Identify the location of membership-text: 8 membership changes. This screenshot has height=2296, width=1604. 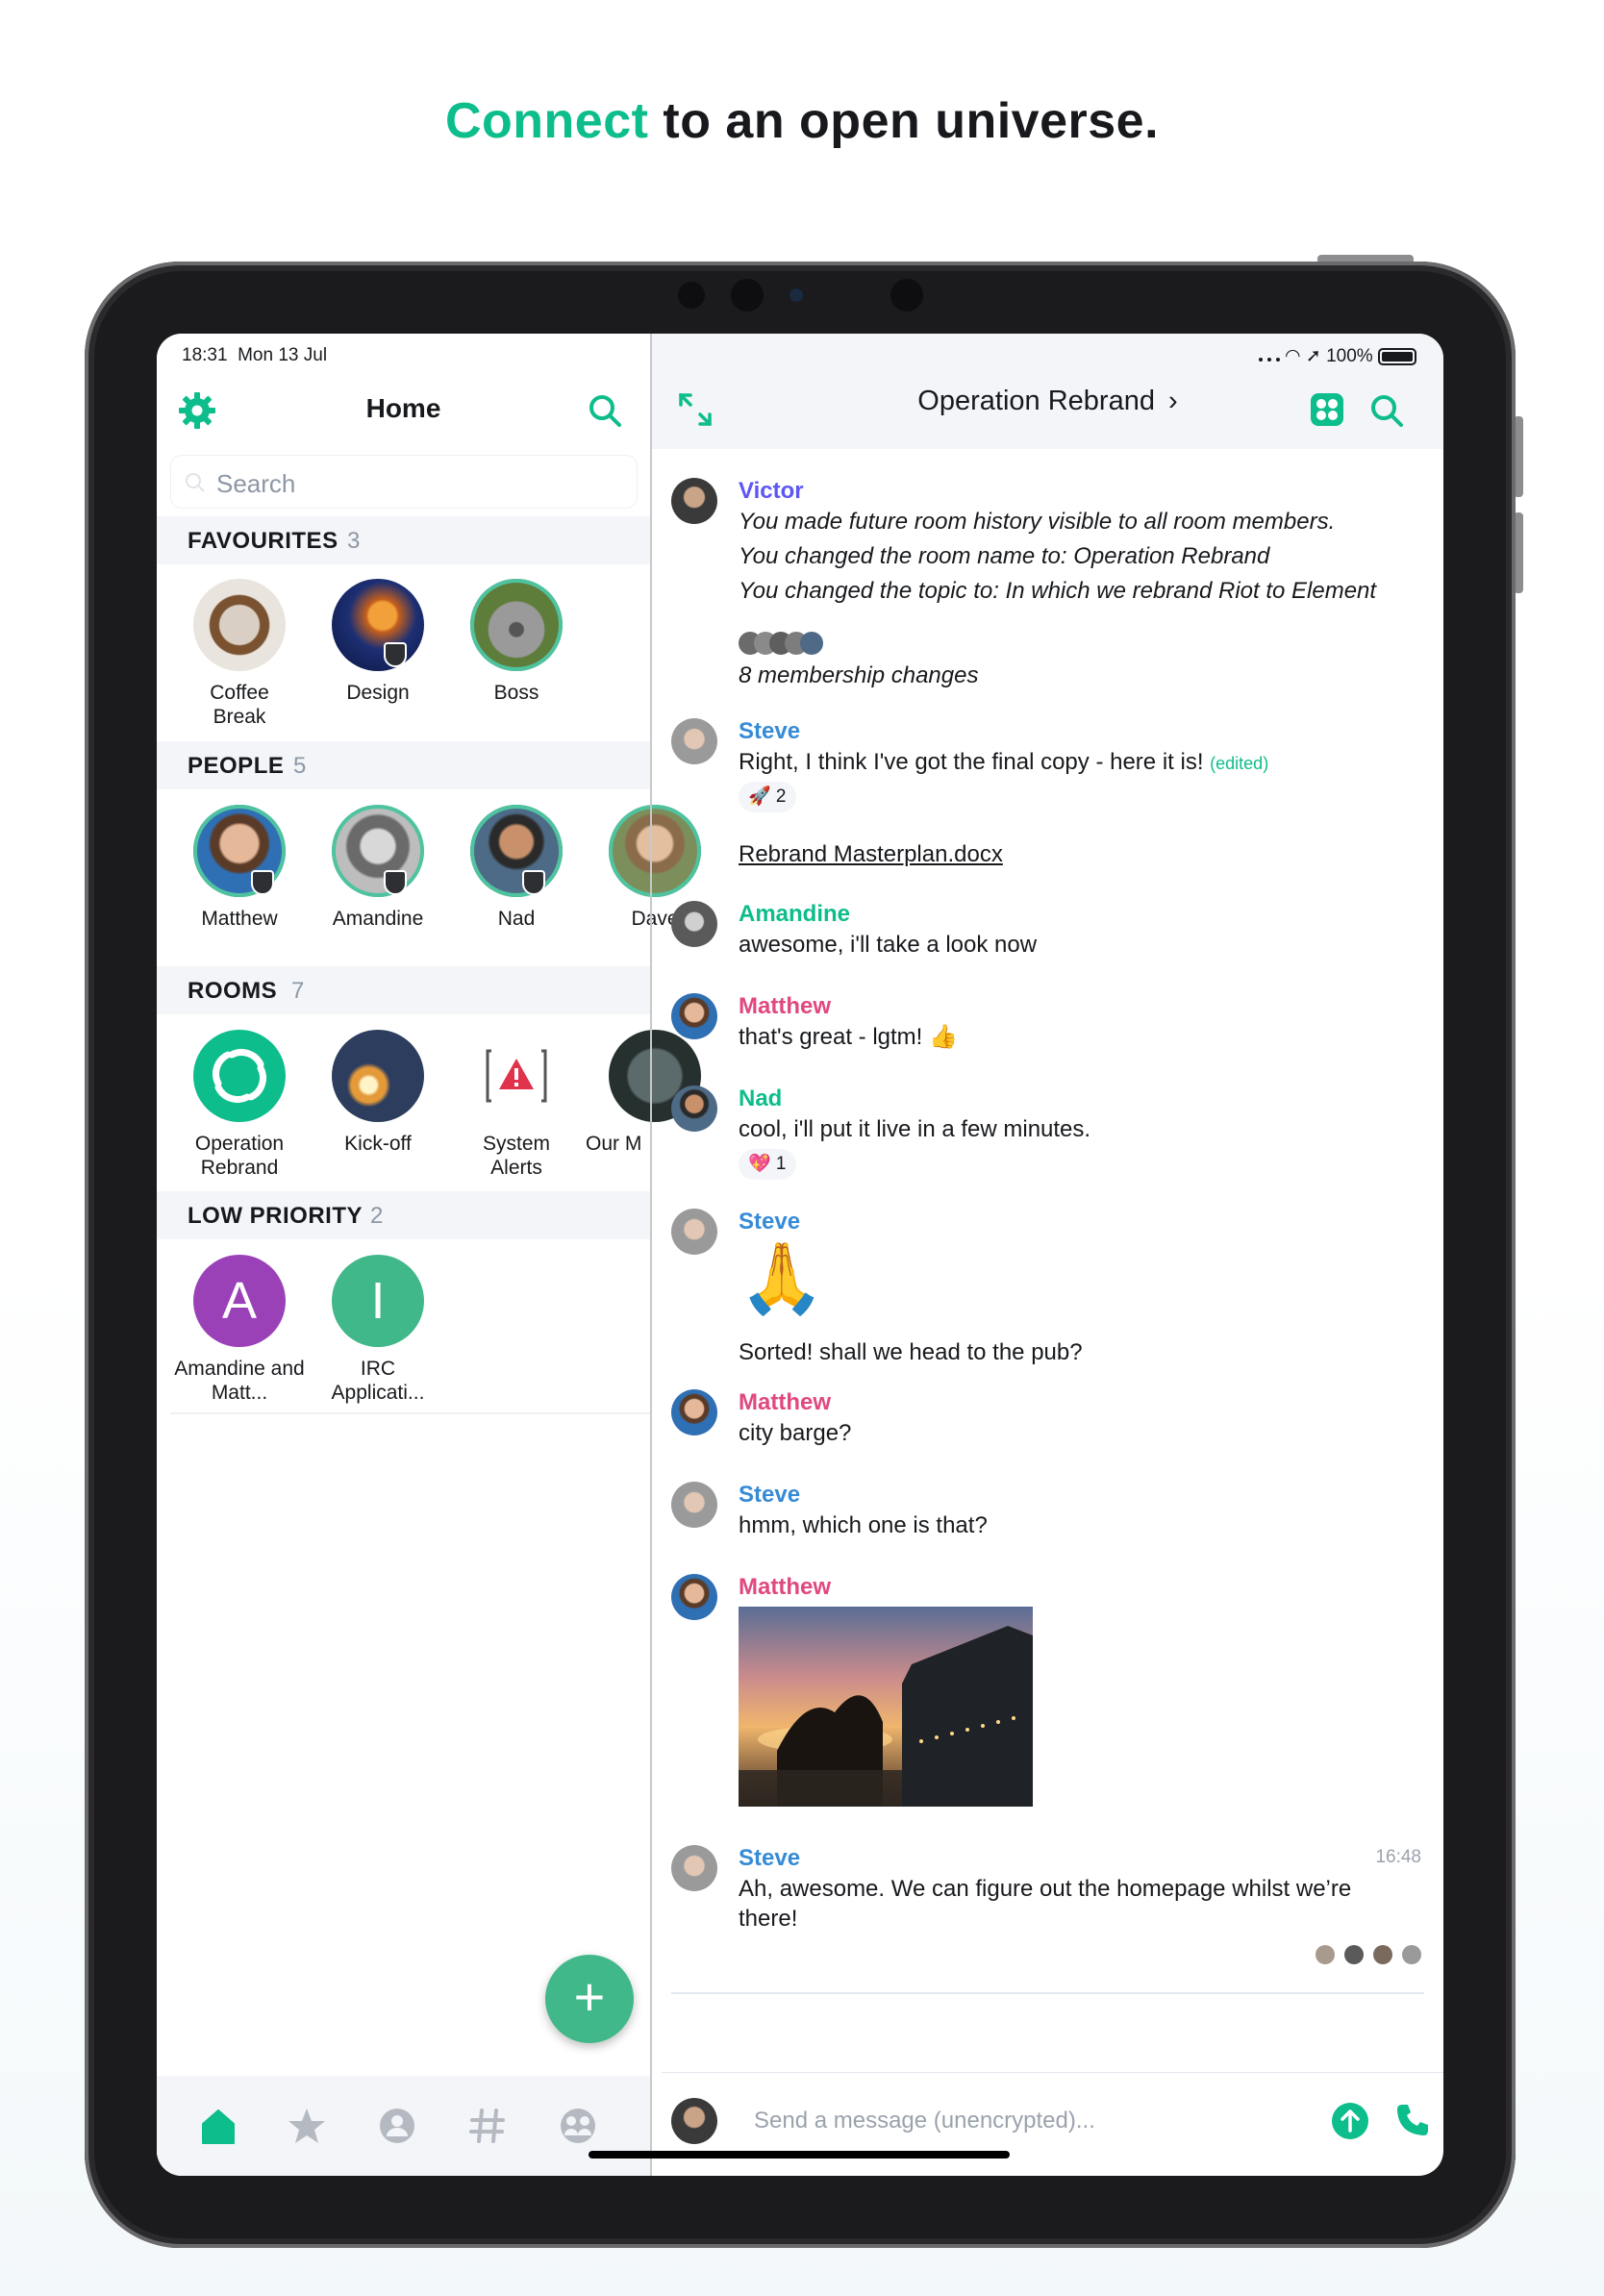
(859, 675).